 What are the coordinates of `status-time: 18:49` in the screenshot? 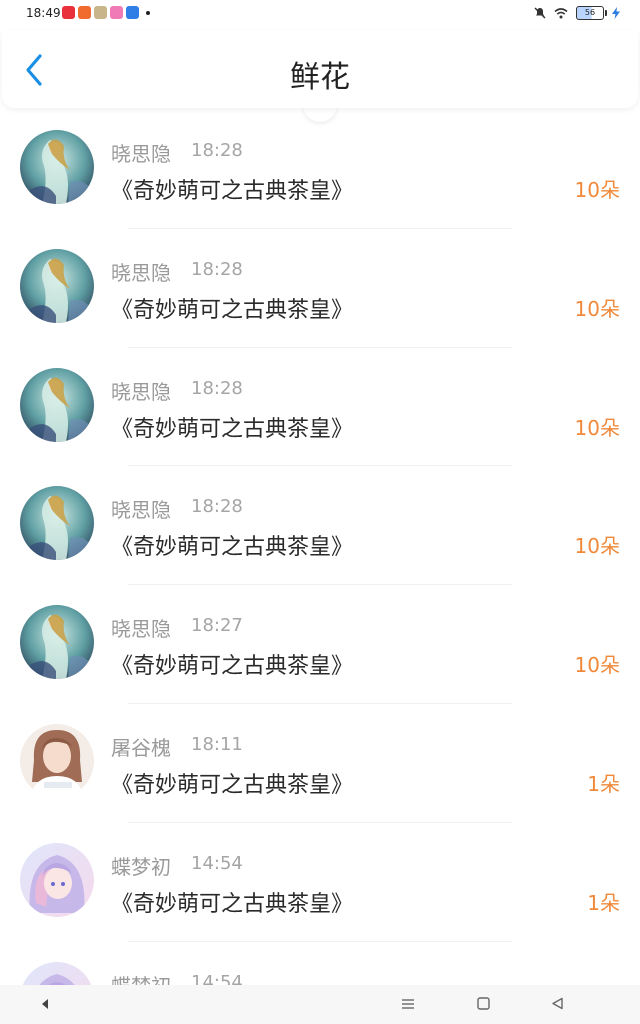 It's located at (43, 13).